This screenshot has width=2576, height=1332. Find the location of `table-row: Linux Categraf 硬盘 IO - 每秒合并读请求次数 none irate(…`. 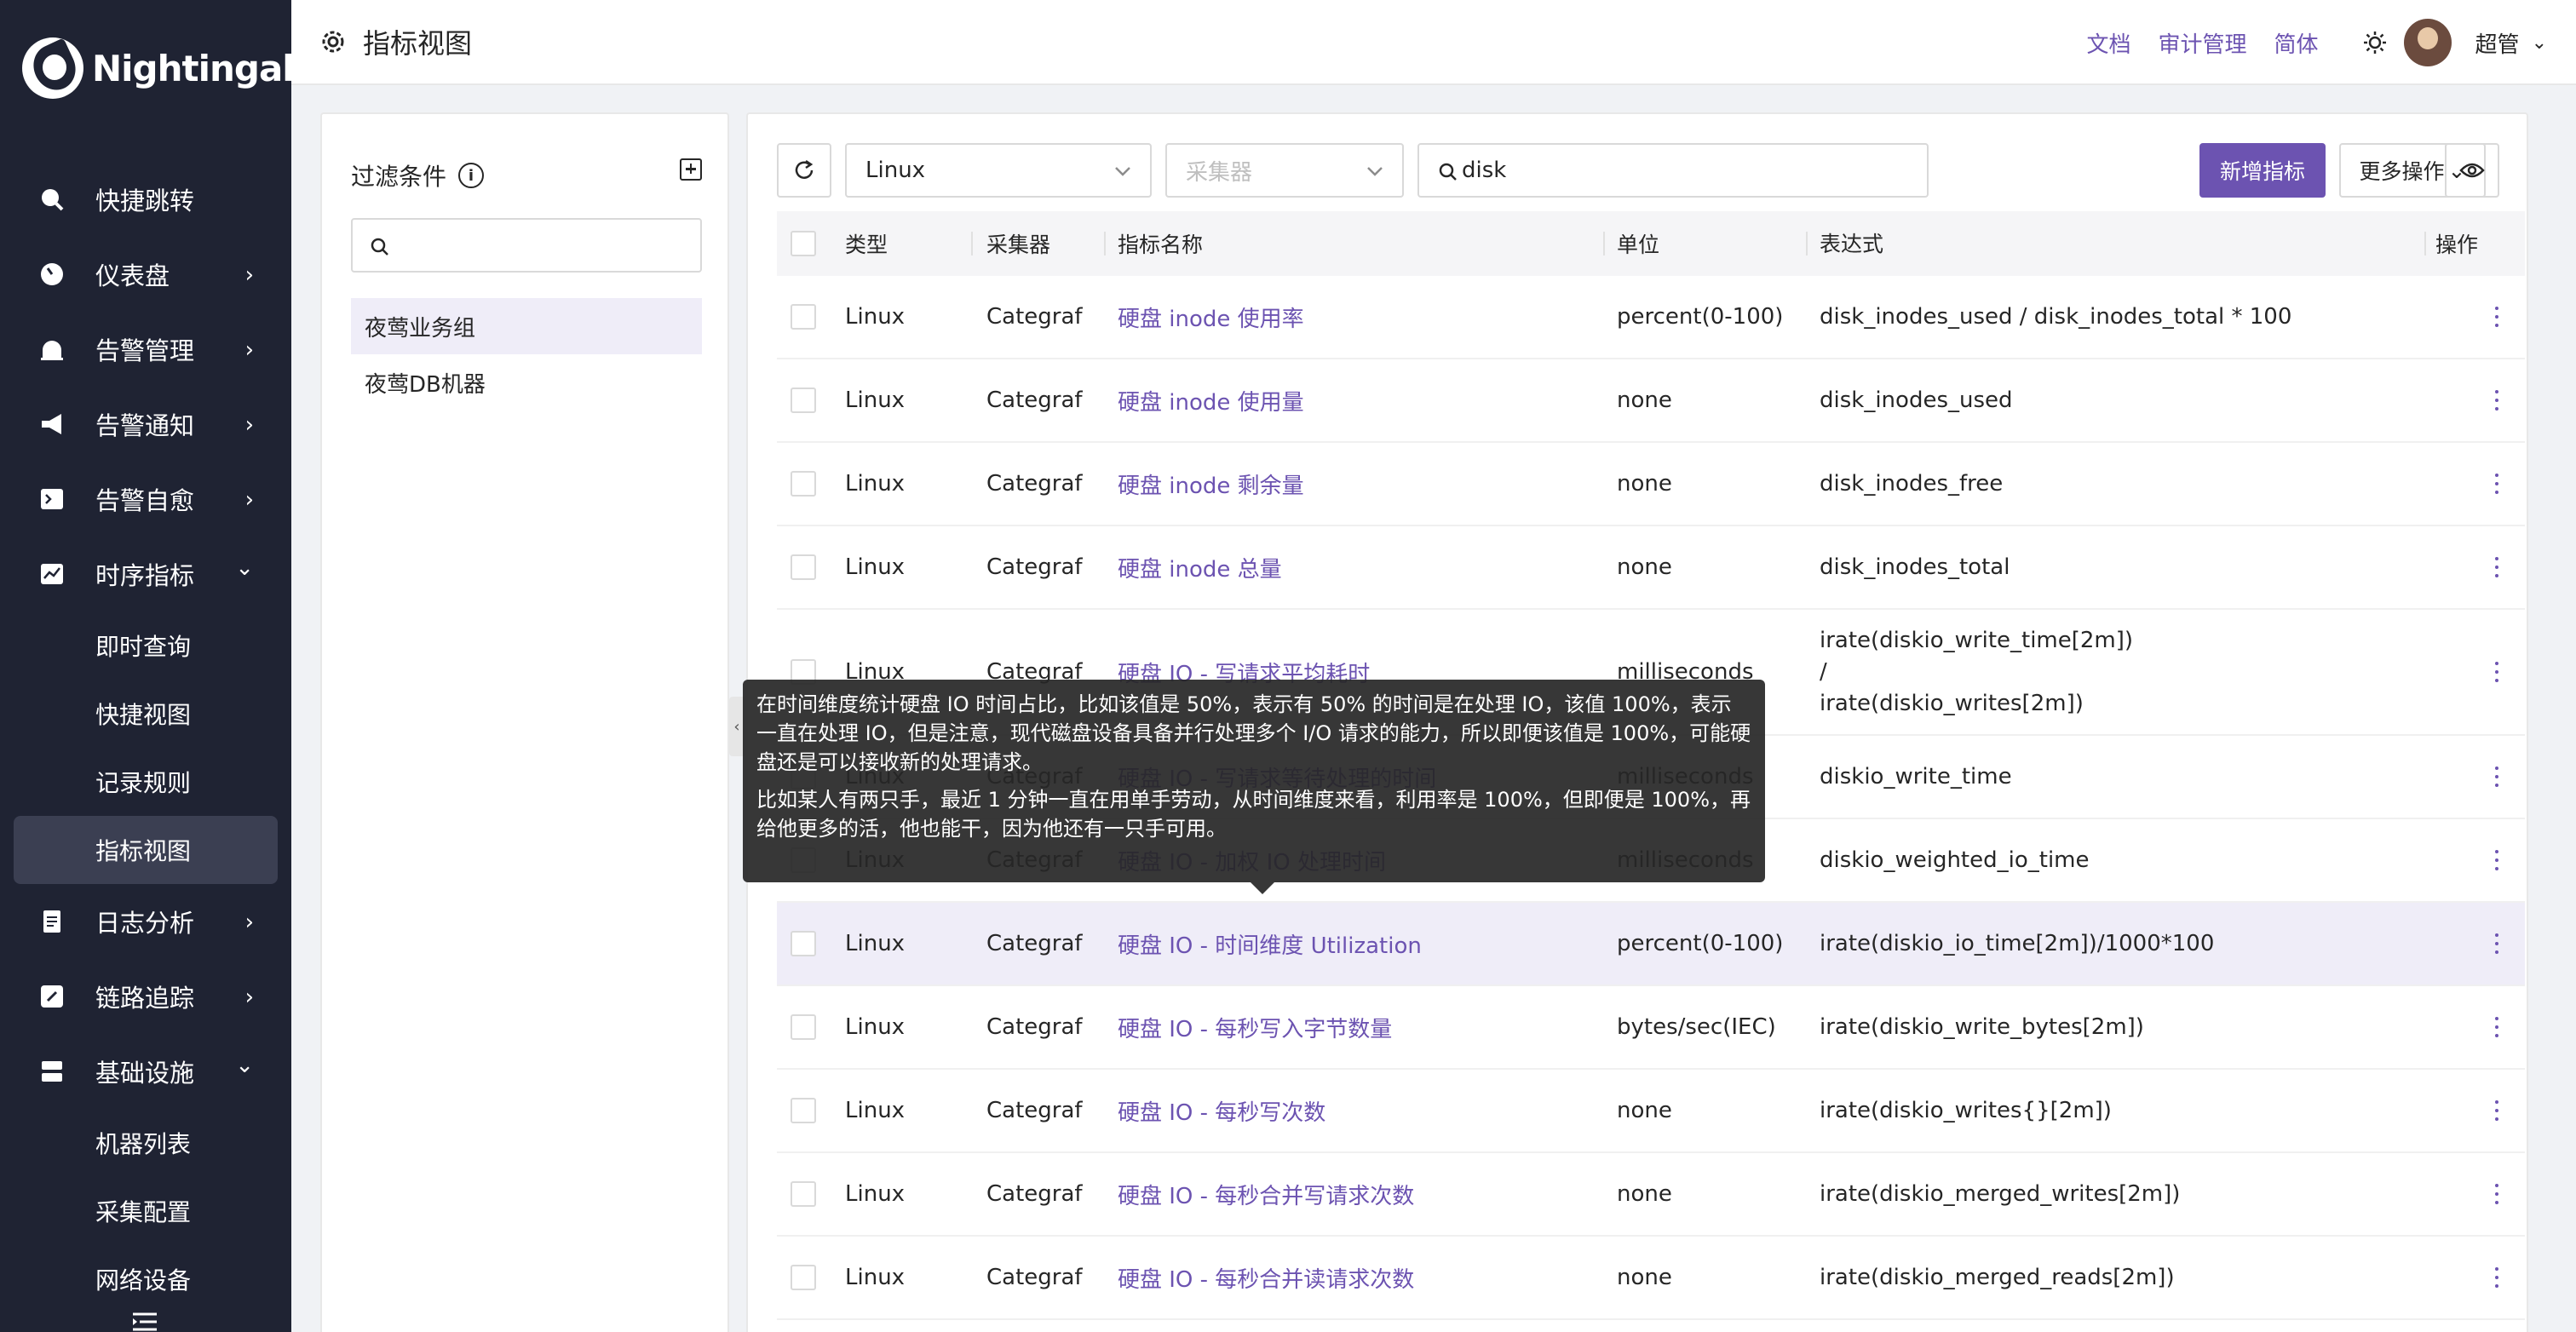

table-row: Linux Categraf 硬盘 IO - 每秒合并读请求次数 none irate(… is located at coordinates (1651, 1278).